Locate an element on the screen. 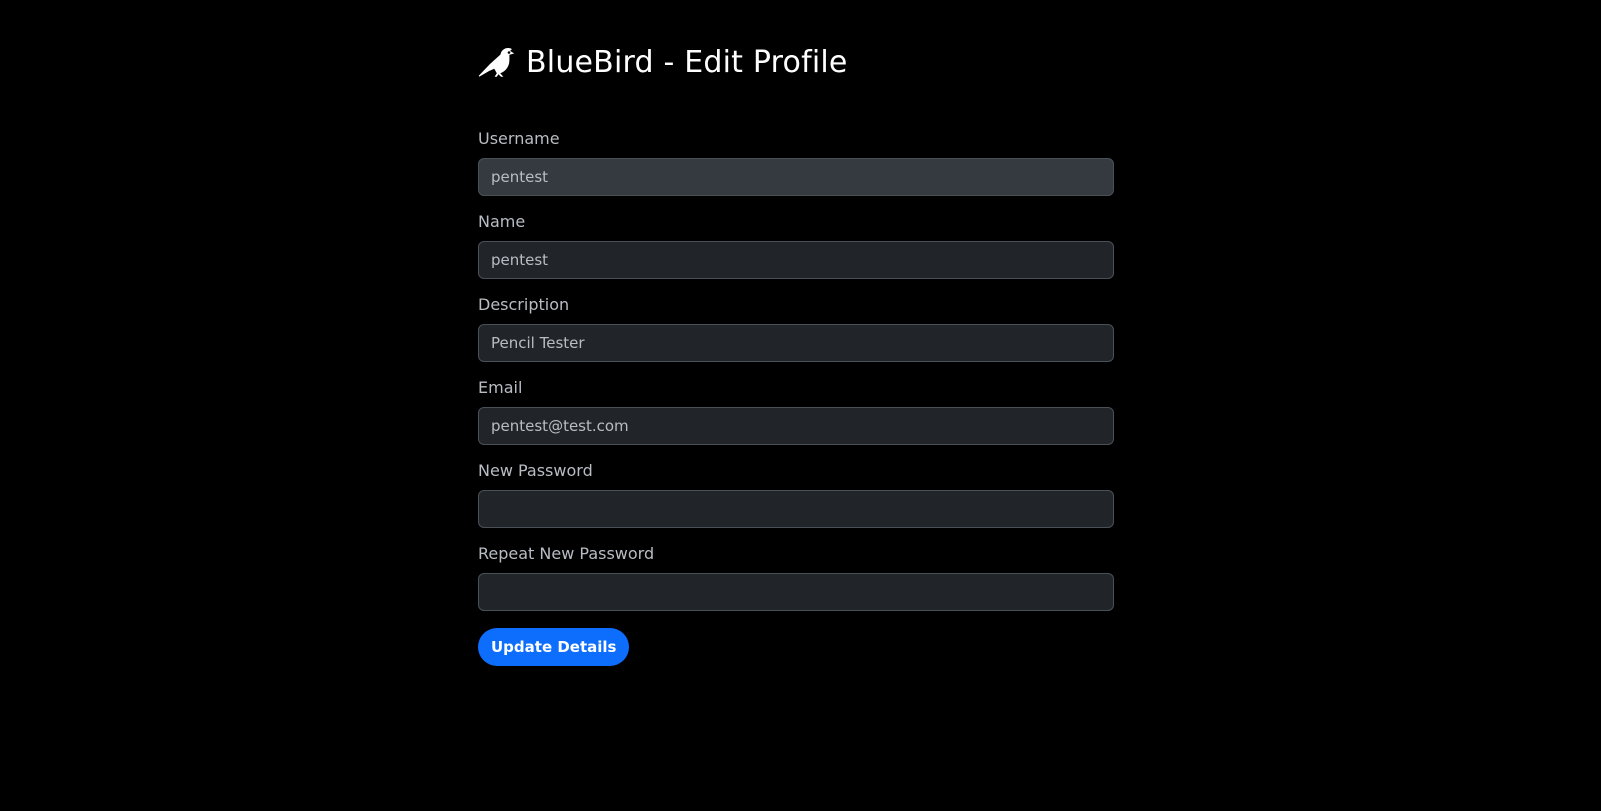 This screenshot has width=1601, height=811. repeat-password-input is located at coordinates (796, 592).